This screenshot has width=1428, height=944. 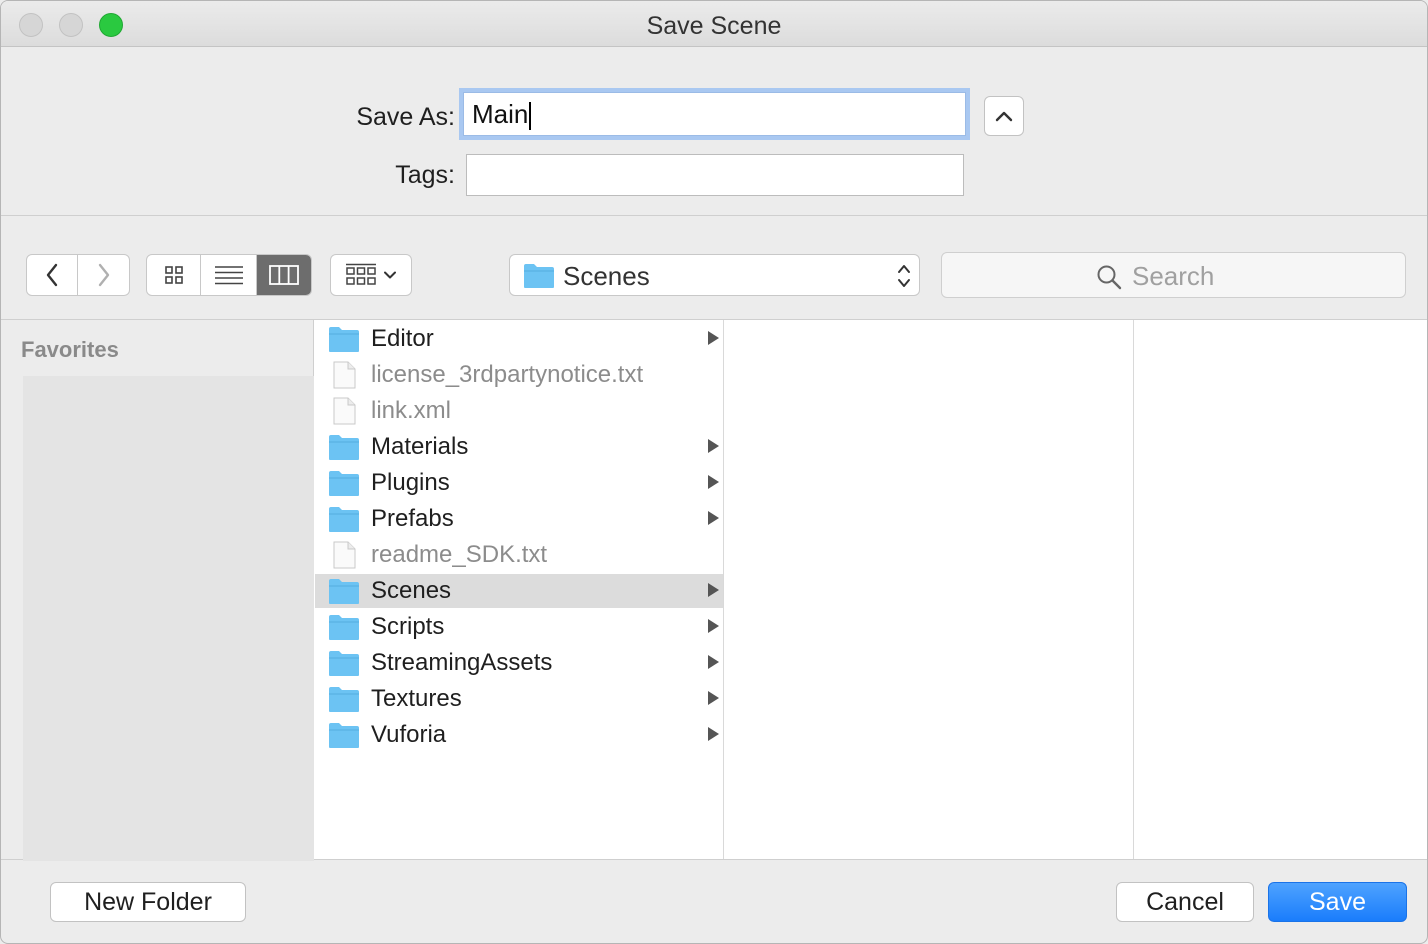 I want to click on row-label: Prefabs, so click(x=412, y=518).